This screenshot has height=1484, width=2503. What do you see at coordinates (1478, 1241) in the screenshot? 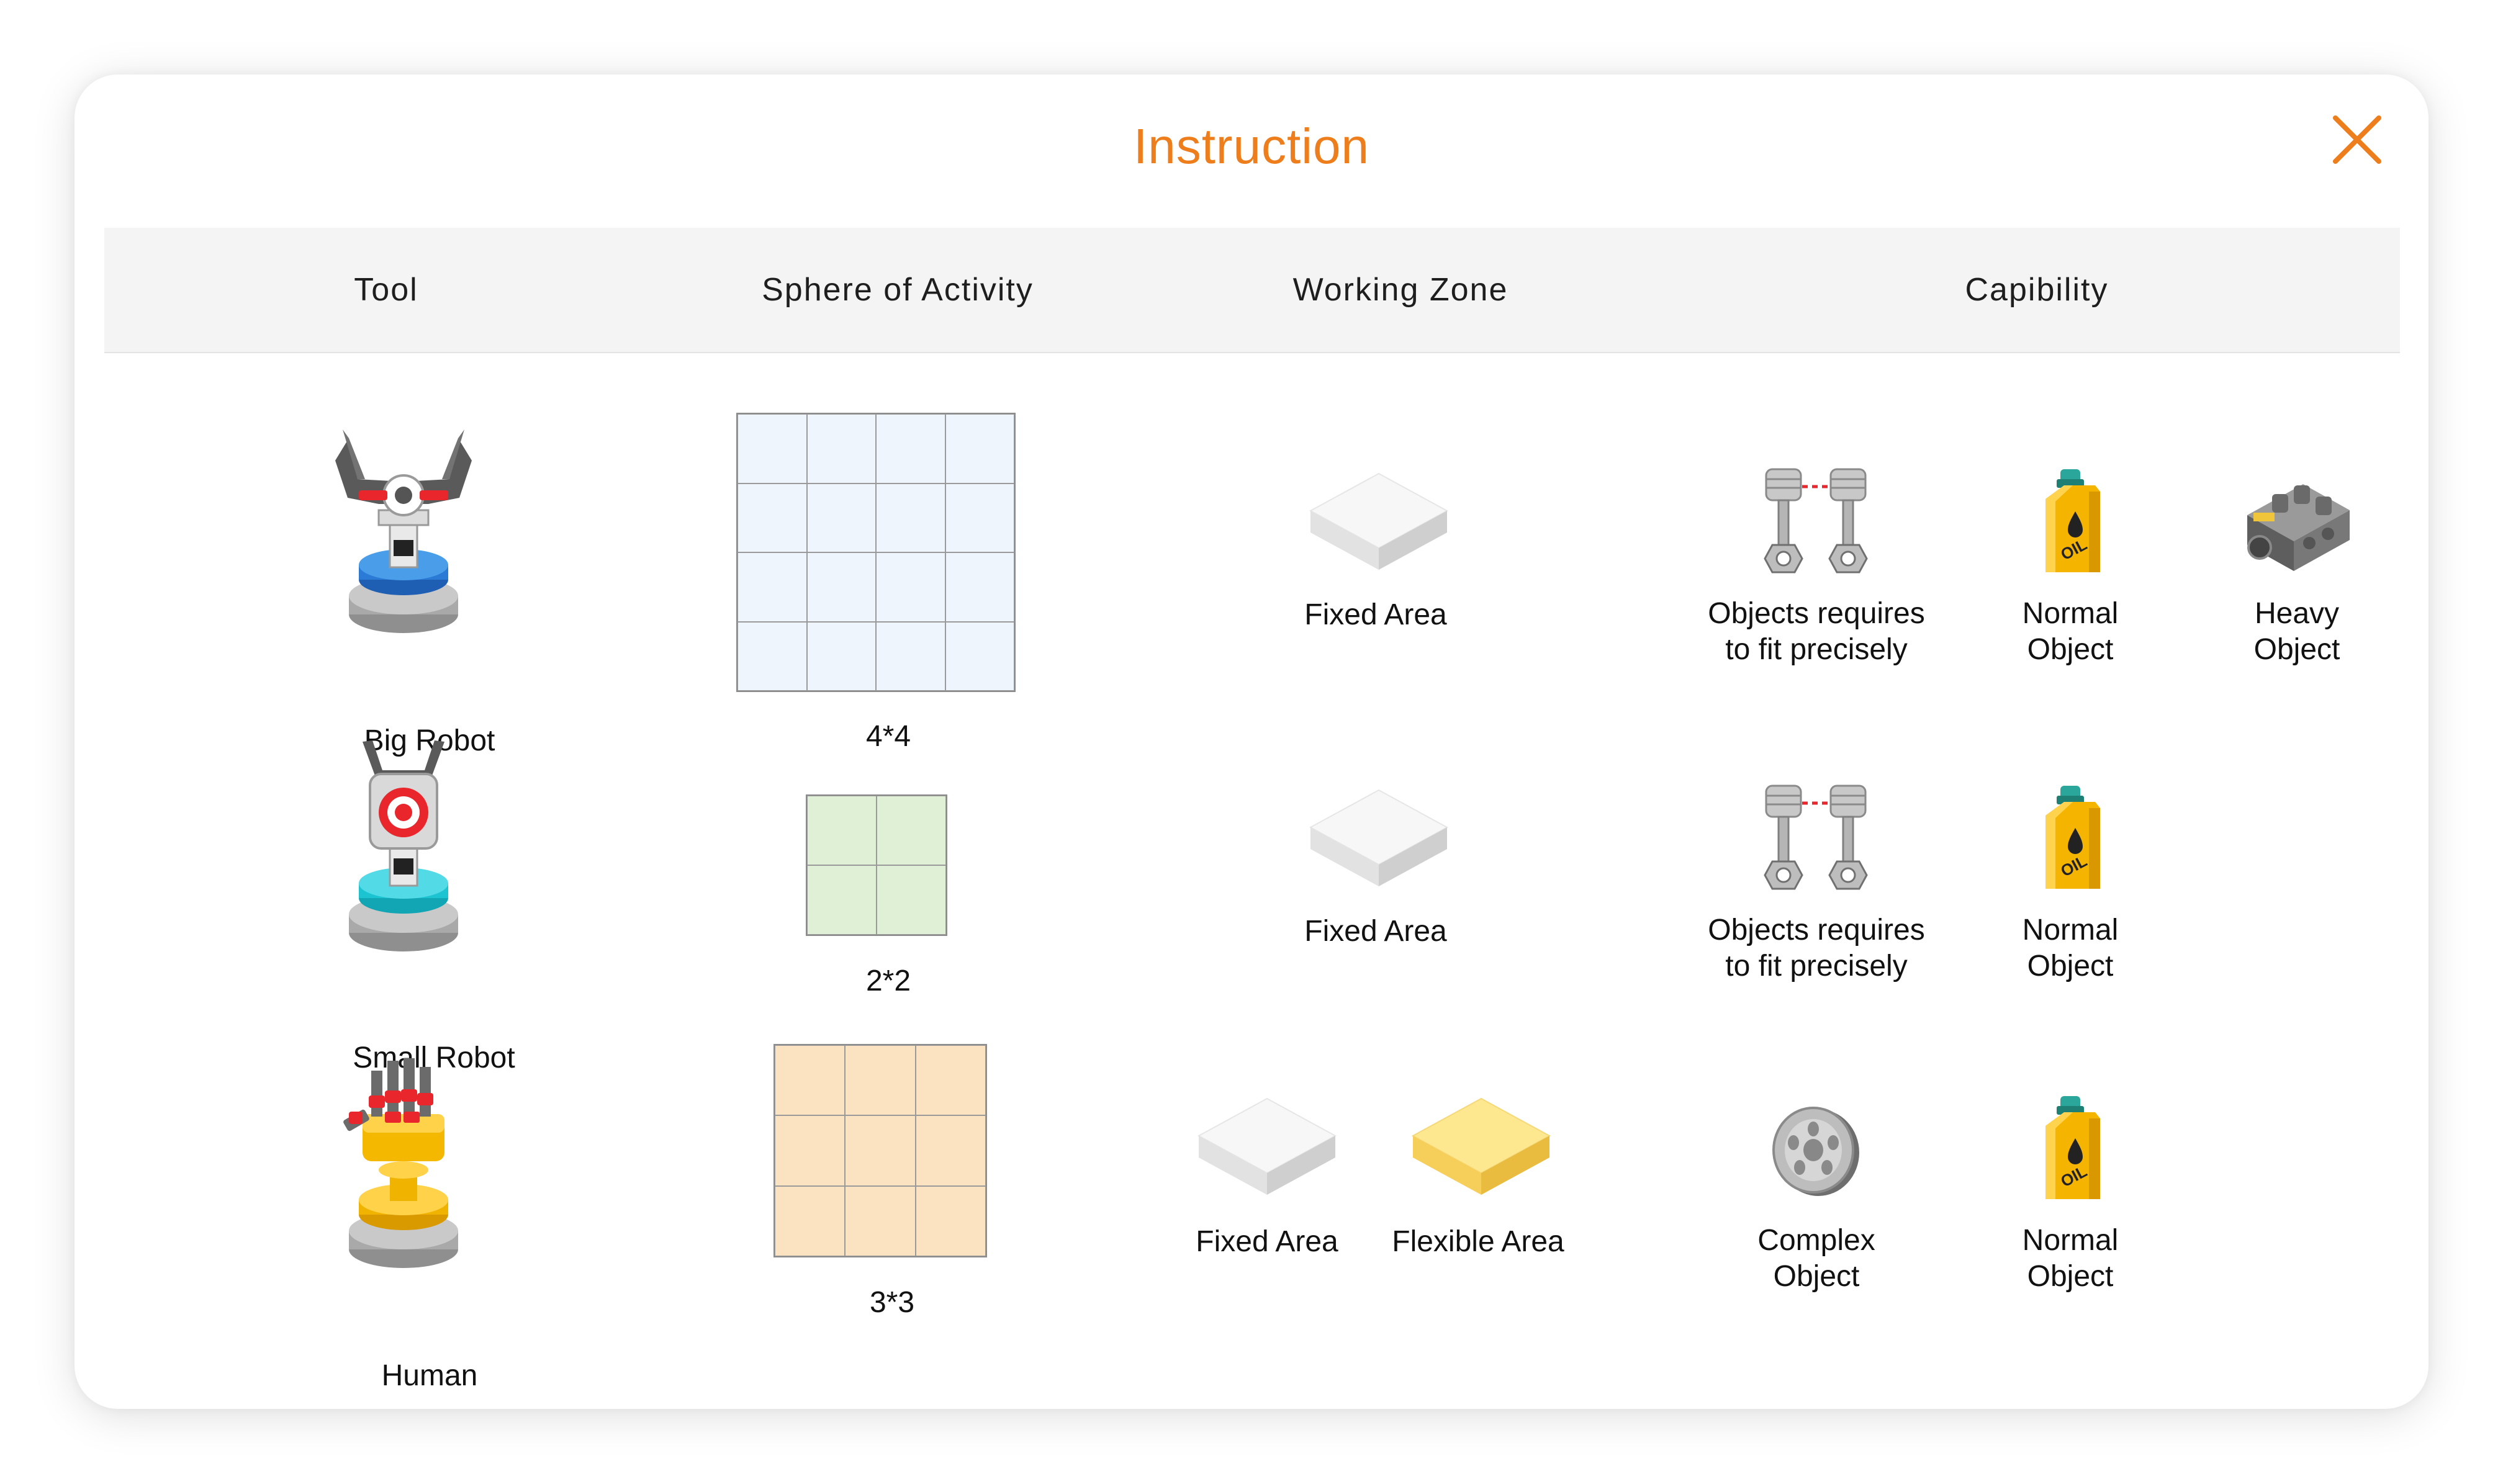
I see `zone-label-flexible-area: Flexible Area` at bounding box center [1478, 1241].